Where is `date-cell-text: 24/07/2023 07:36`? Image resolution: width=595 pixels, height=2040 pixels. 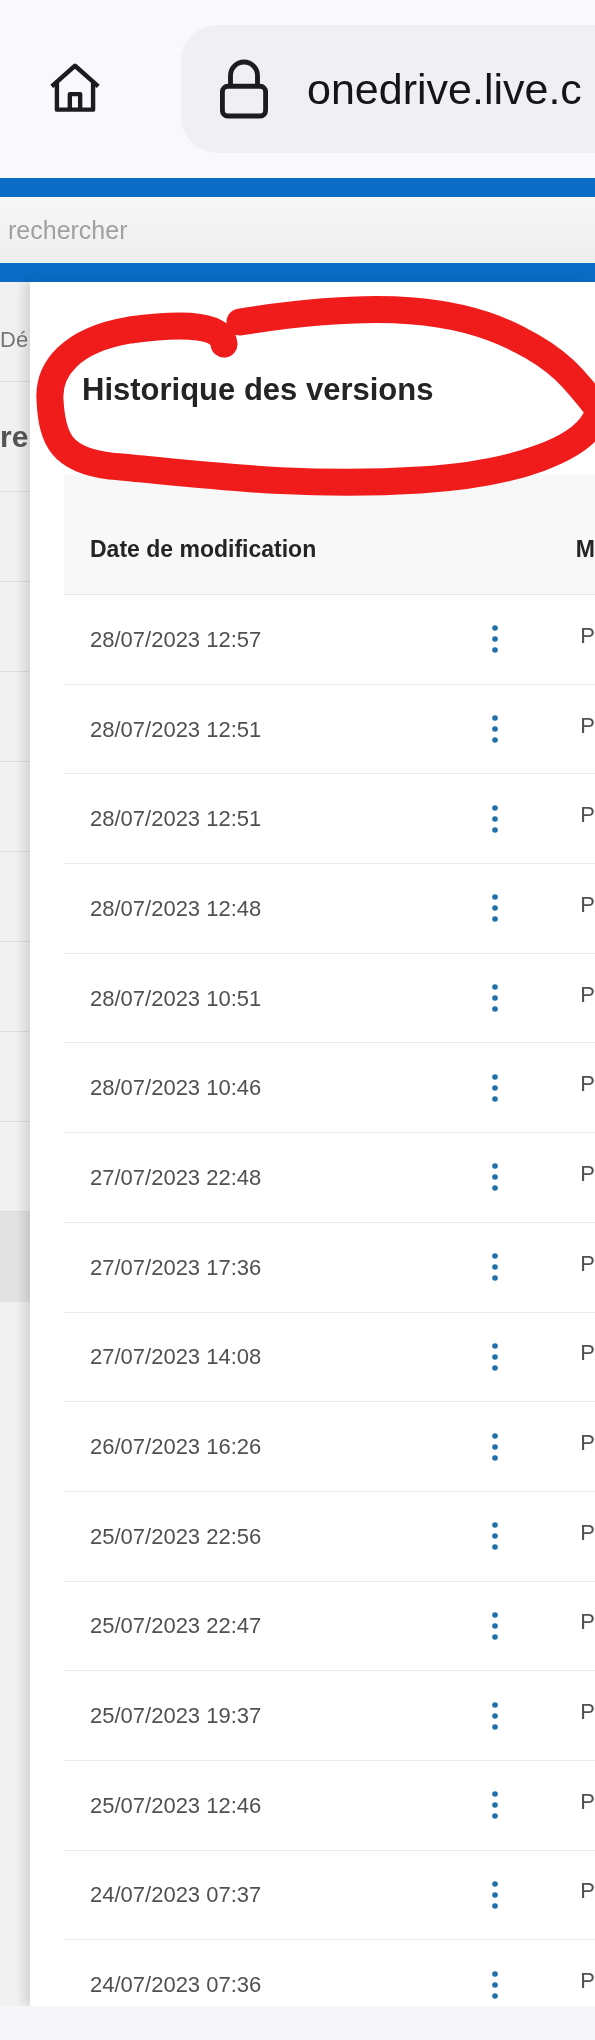 date-cell-text: 24/07/2023 07:36 is located at coordinates (176, 1985).